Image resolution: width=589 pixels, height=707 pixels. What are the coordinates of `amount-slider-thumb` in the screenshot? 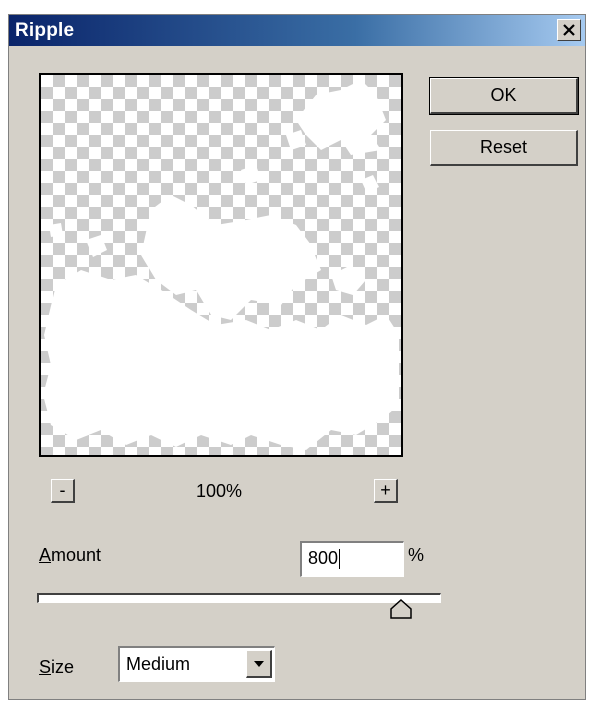 It's located at (400, 609).